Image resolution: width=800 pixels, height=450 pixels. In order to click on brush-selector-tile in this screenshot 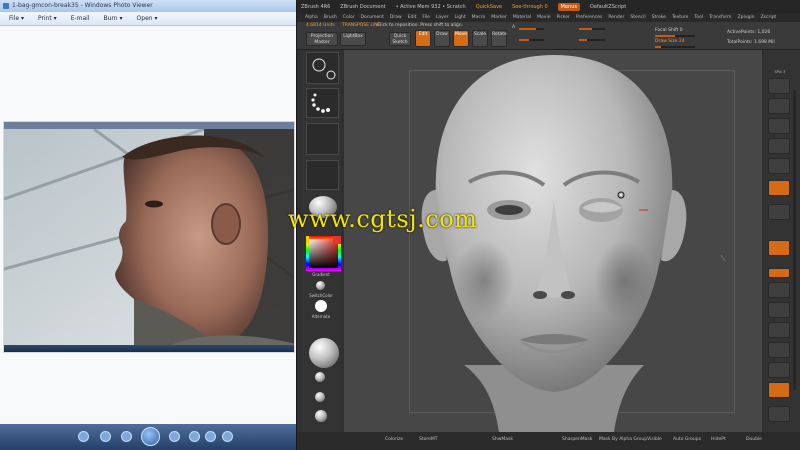, I will do `click(322, 68)`.